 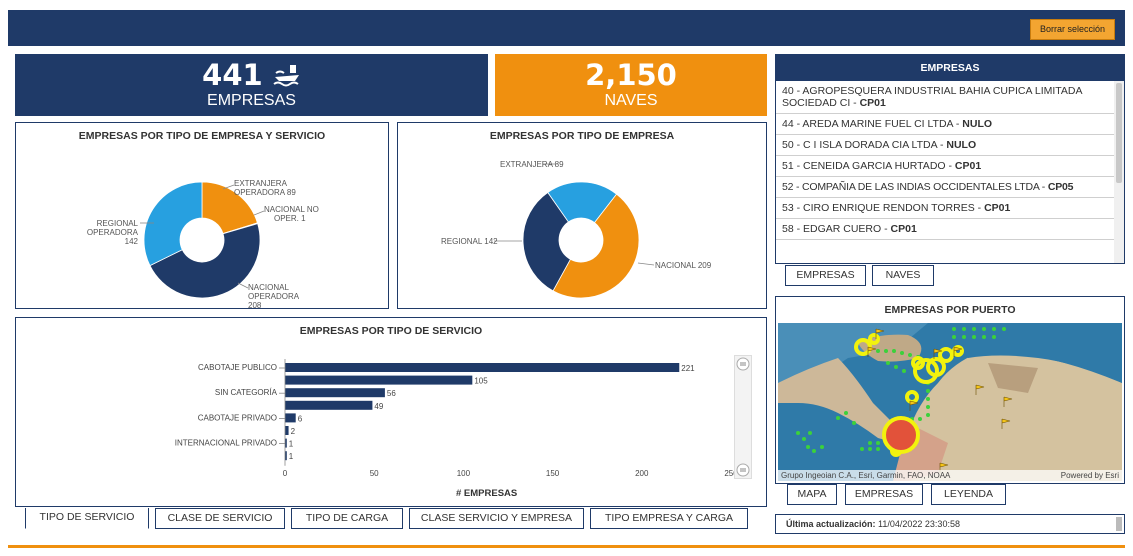 I want to click on x-tick-label: 0, so click(x=285, y=473).